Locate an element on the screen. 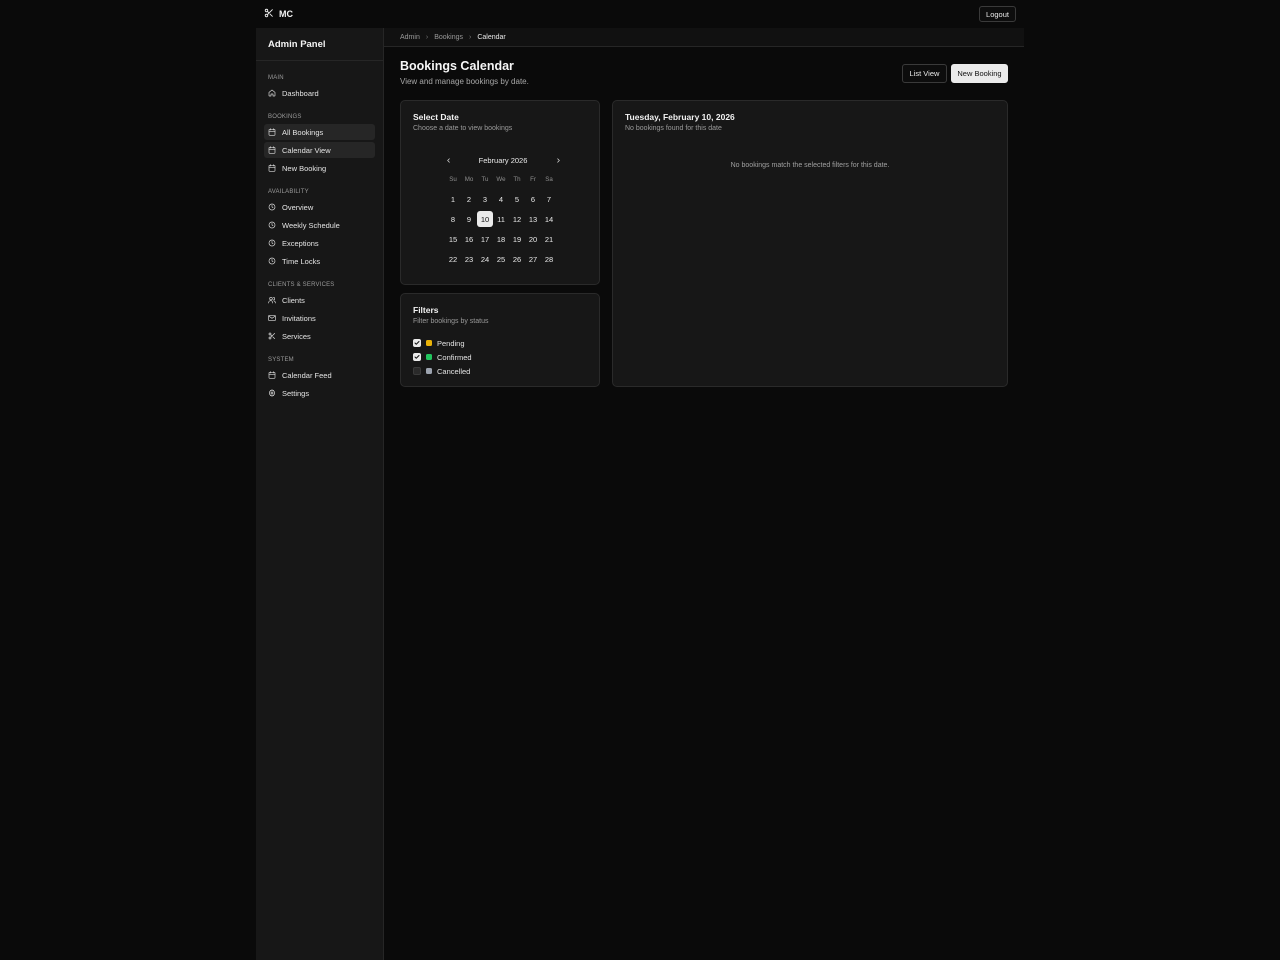  filter-pending: Pending is located at coordinates (439, 343).